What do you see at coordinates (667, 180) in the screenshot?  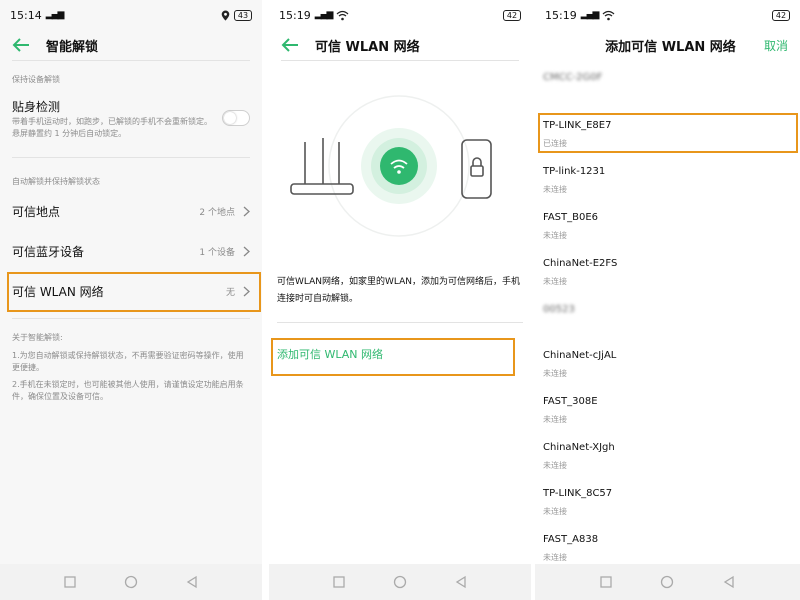 I see `wlan-list-item: TP-link-1231 未连接` at bounding box center [667, 180].